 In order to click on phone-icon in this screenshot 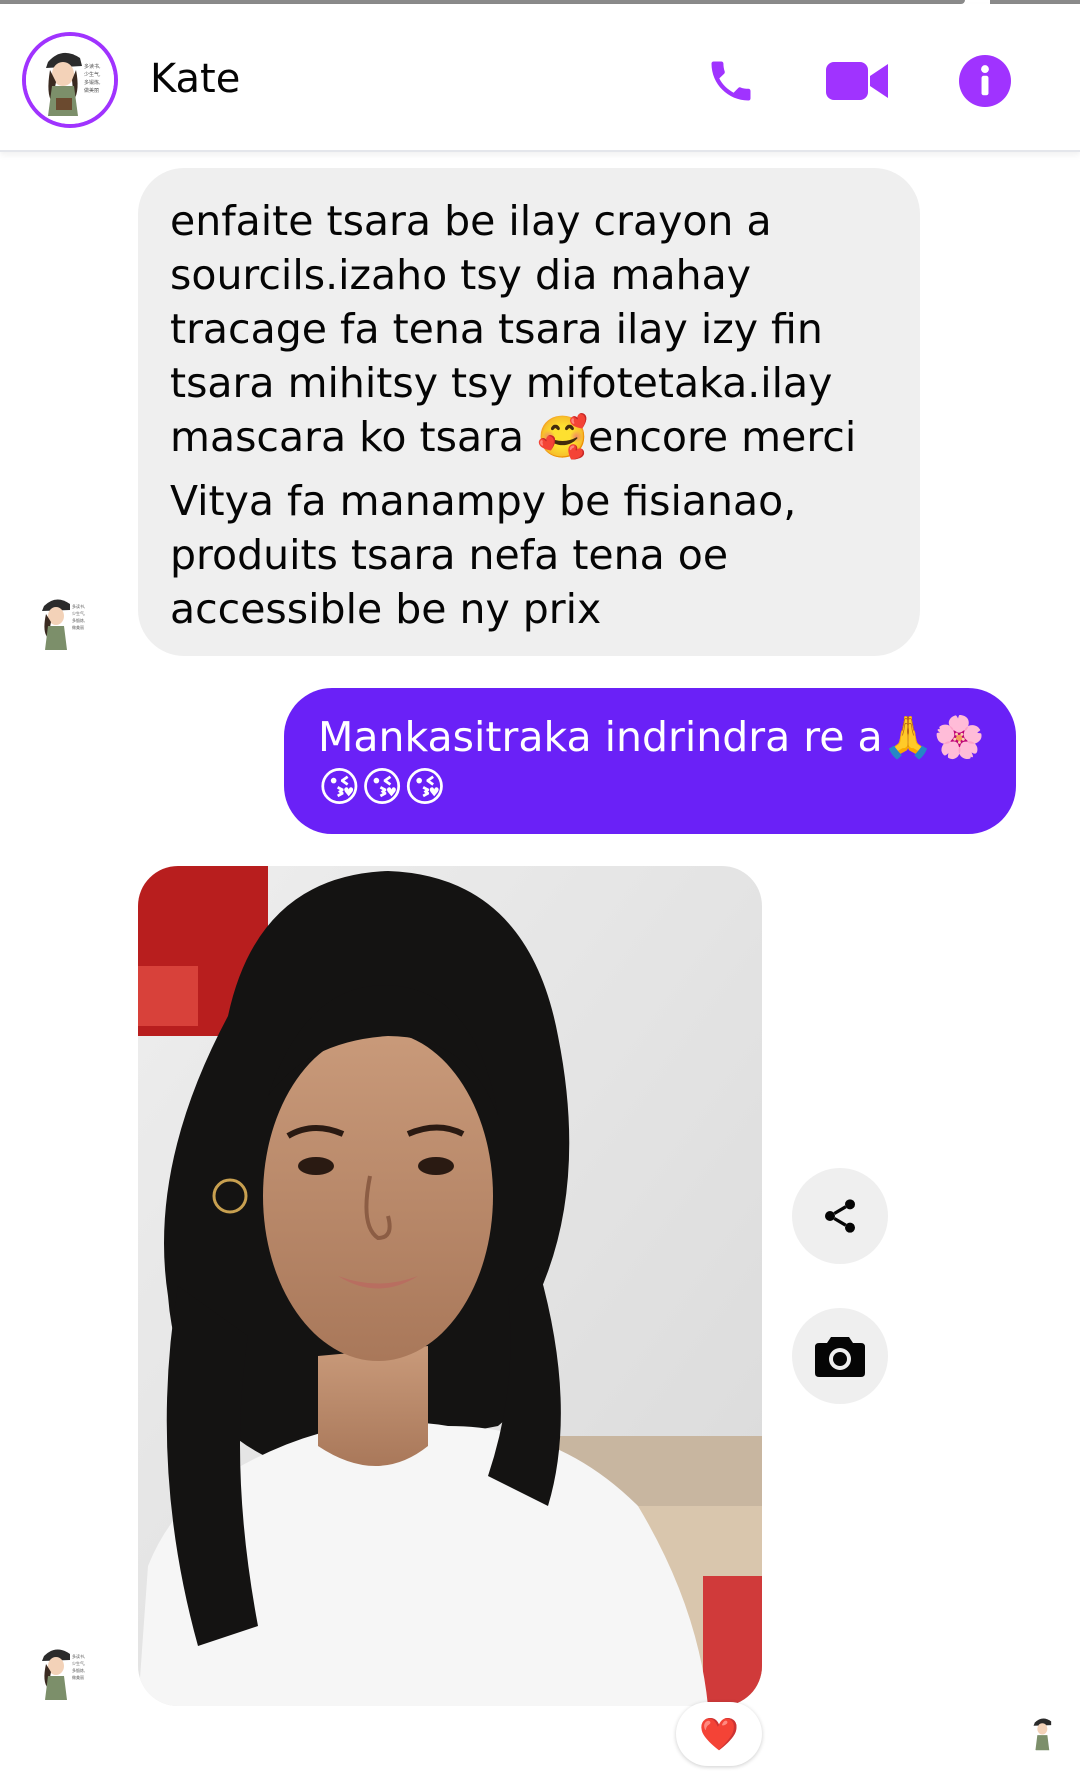, I will do `click(731, 81)`.